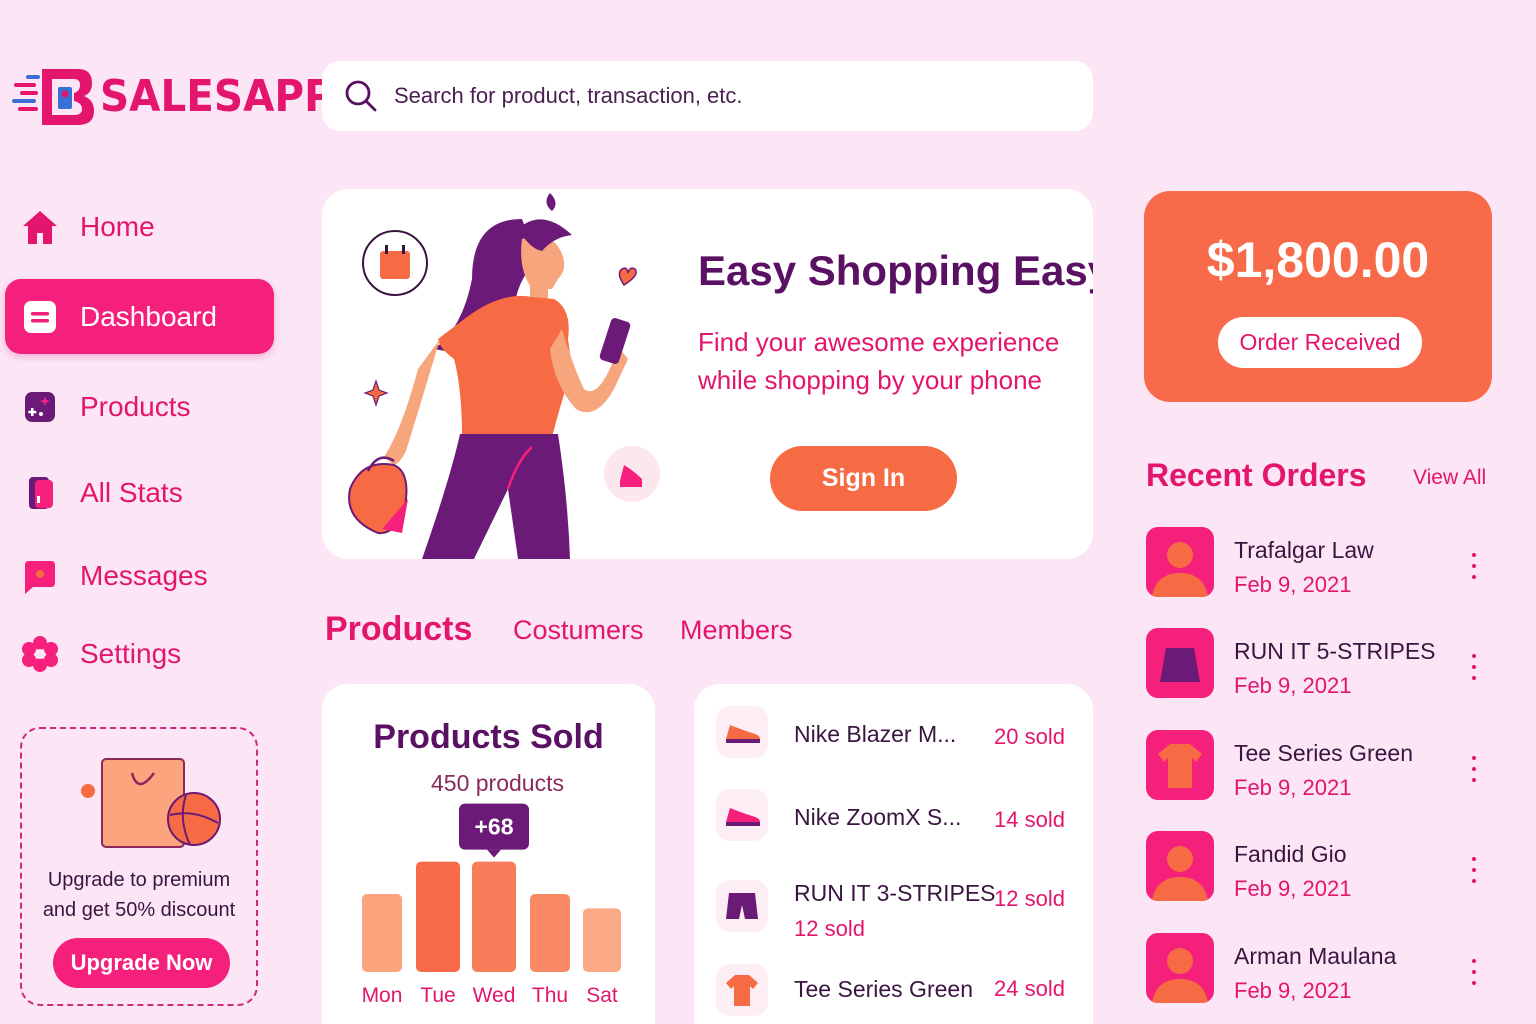 The height and width of the screenshot is (1024, 1536). What do you see at coordinates (602, 940) in the screenshot?
I see `bar-sat` at bounding box center [602, 940].